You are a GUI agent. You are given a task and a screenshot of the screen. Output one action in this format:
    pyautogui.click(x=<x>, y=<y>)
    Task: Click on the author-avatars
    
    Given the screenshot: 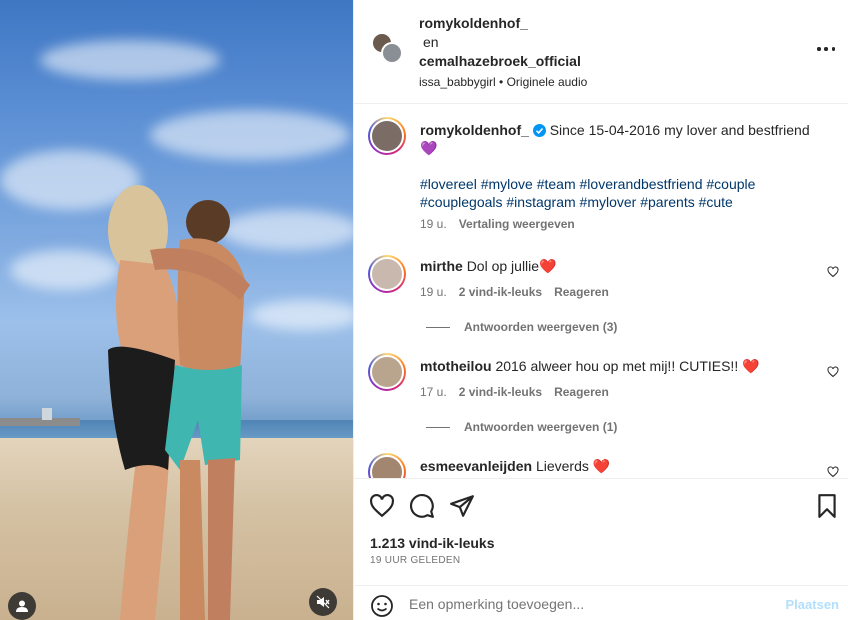 What is the action you would take?
    pyautogui.click(x=388, y=49)
    